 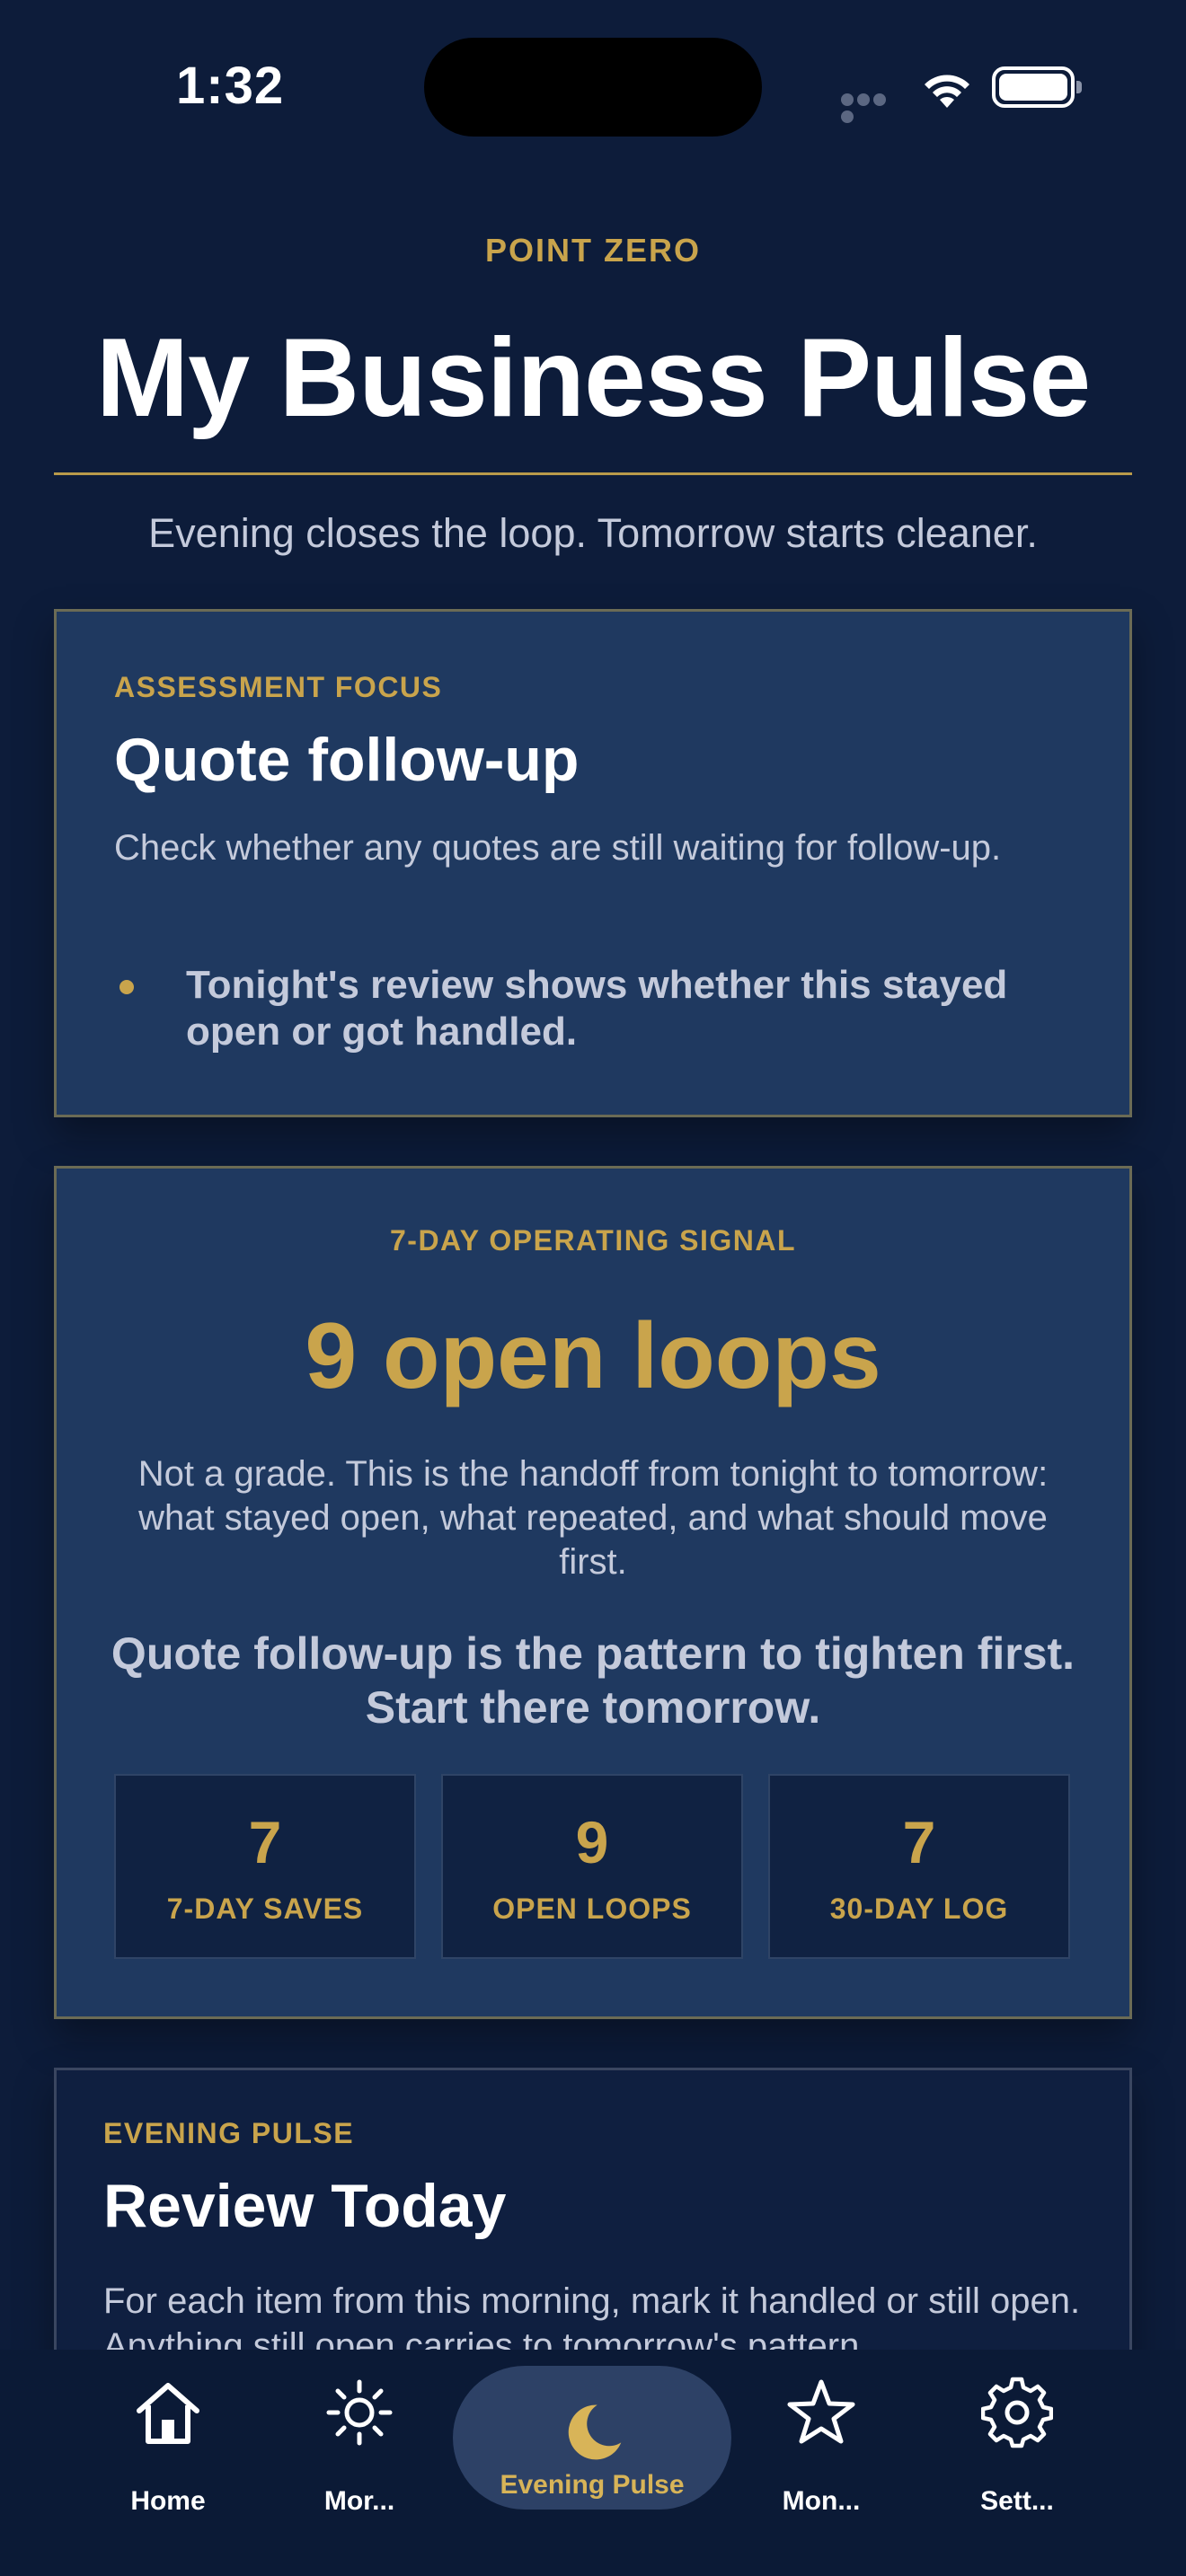 What do you see at coordinates (230, 86) in the screenshot?
I see `status-time: 1:32` at bounding box center [230, 86].